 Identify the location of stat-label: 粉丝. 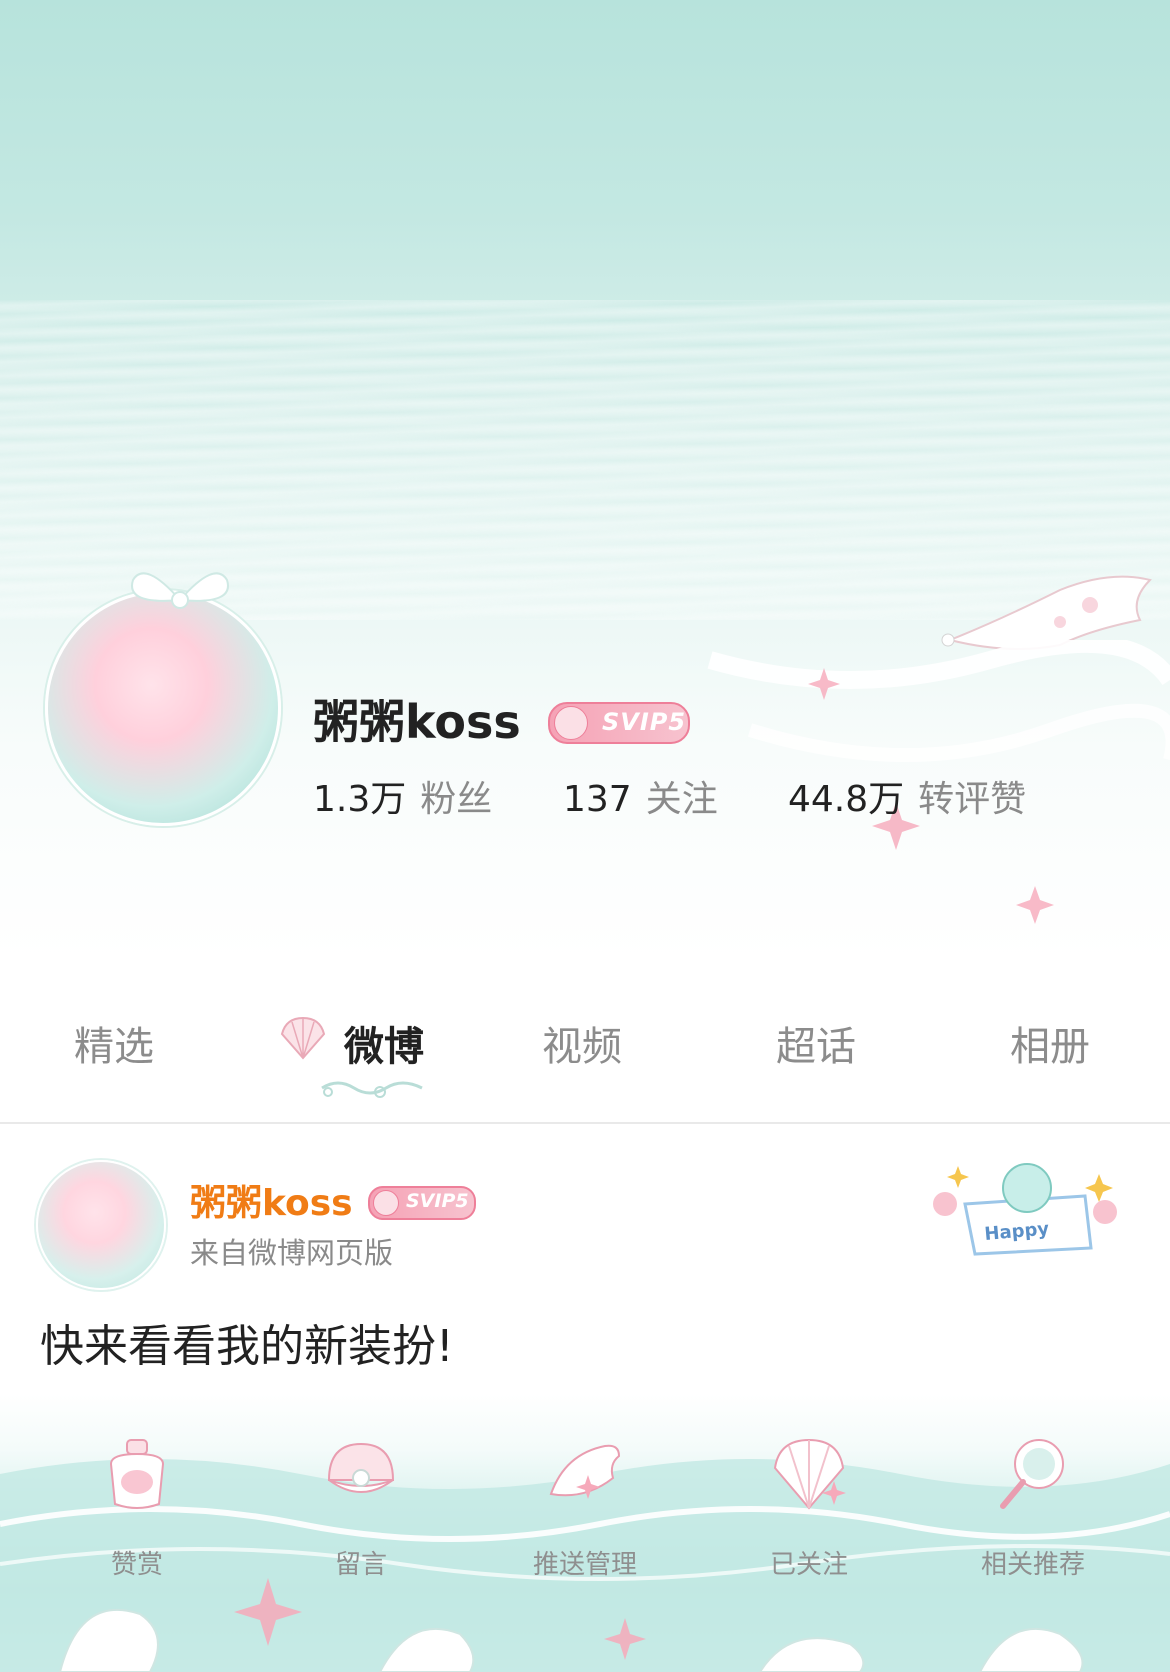
(456, 799).